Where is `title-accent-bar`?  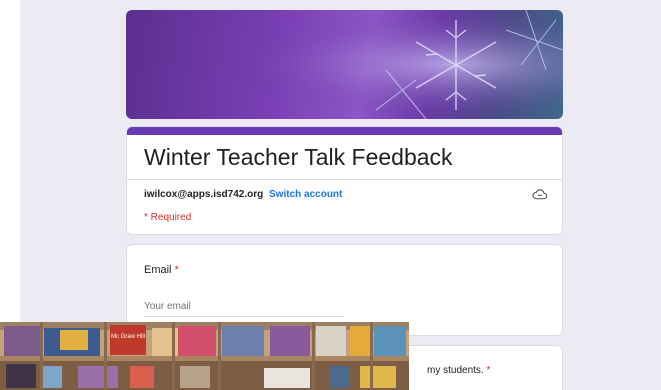 title-accent-bar is located at coordinates (344, 131).